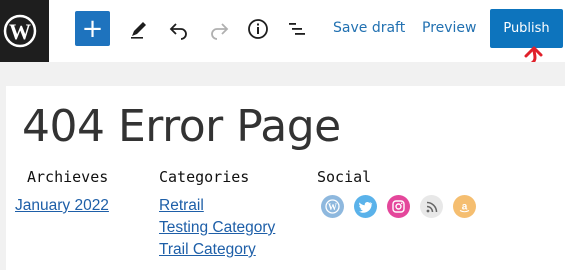 The height and width of the screenshot is (270, 565). Describe the element at coordinates (217, 228) in the screenshot. I see `category-link: Testing Category` at that location.